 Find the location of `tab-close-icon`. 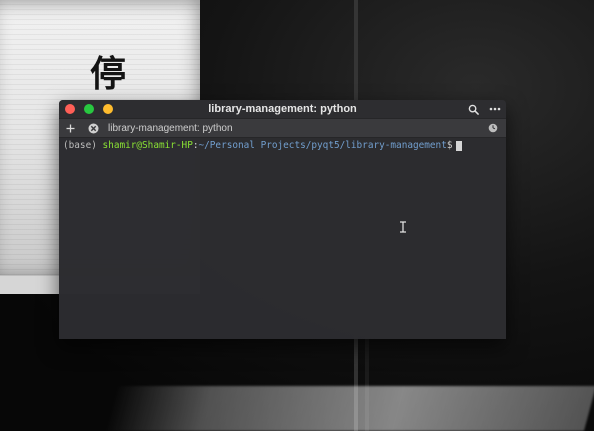

tab-close-icon is located at coordinates (93, 128).